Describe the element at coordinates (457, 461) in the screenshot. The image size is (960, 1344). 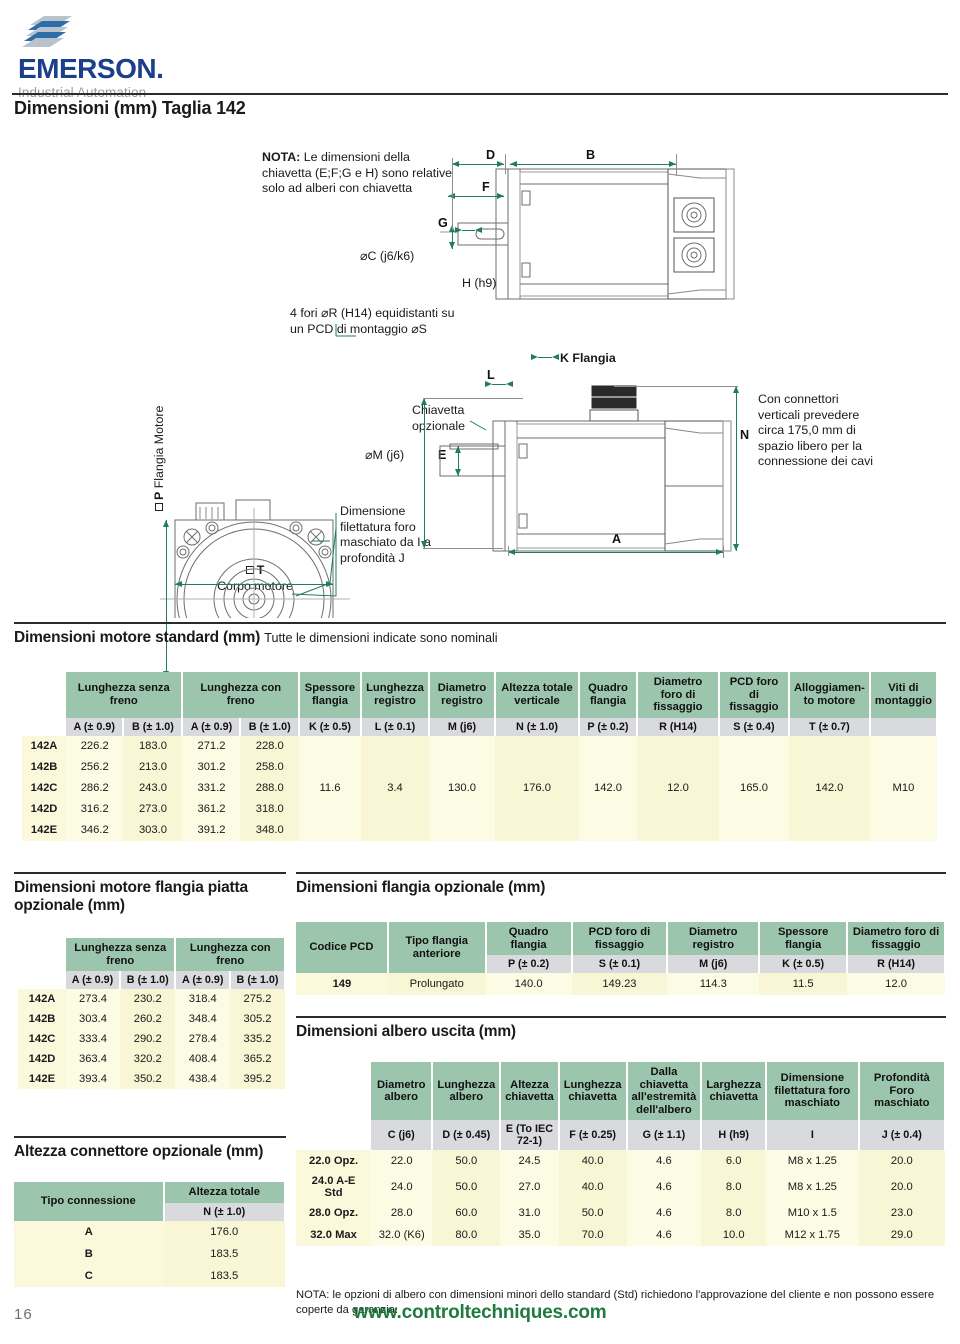
I see `dim-arrow-E` at that location.